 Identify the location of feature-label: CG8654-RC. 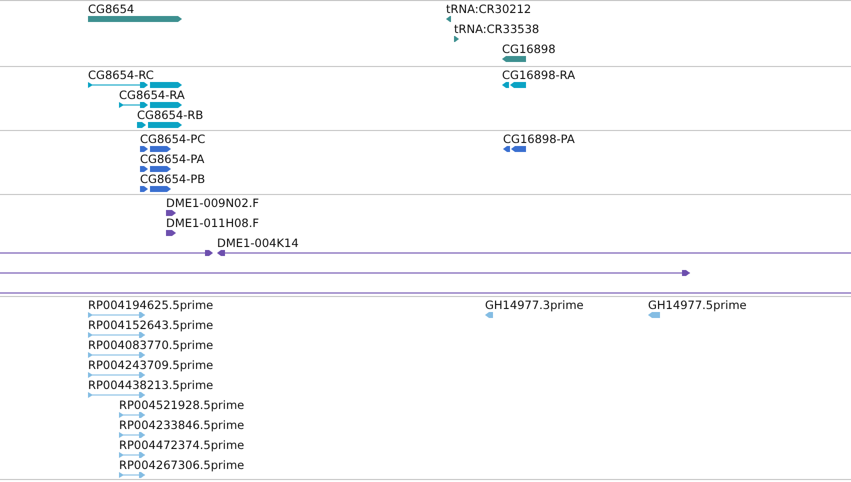
(121, 75).